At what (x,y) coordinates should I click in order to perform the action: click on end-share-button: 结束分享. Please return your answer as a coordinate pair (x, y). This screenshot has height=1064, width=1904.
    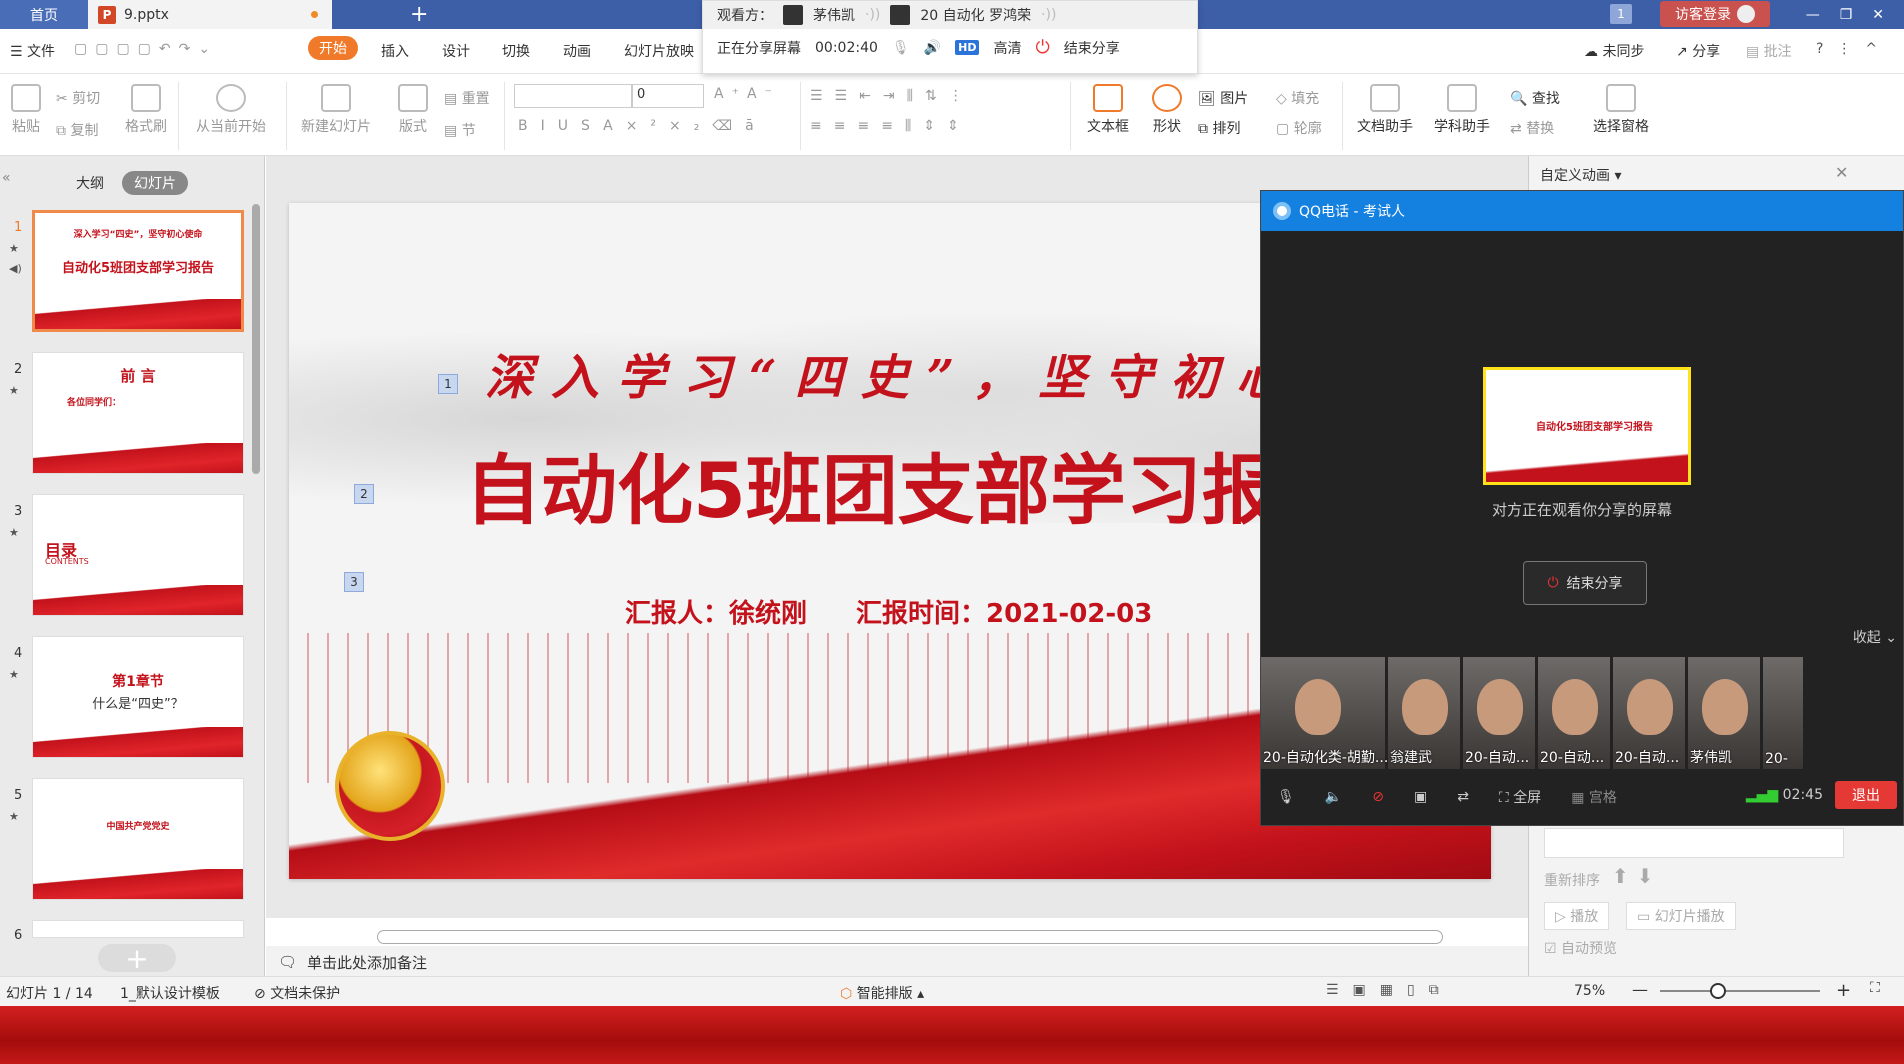
    Looking at the image, I should click on (1092, 48).